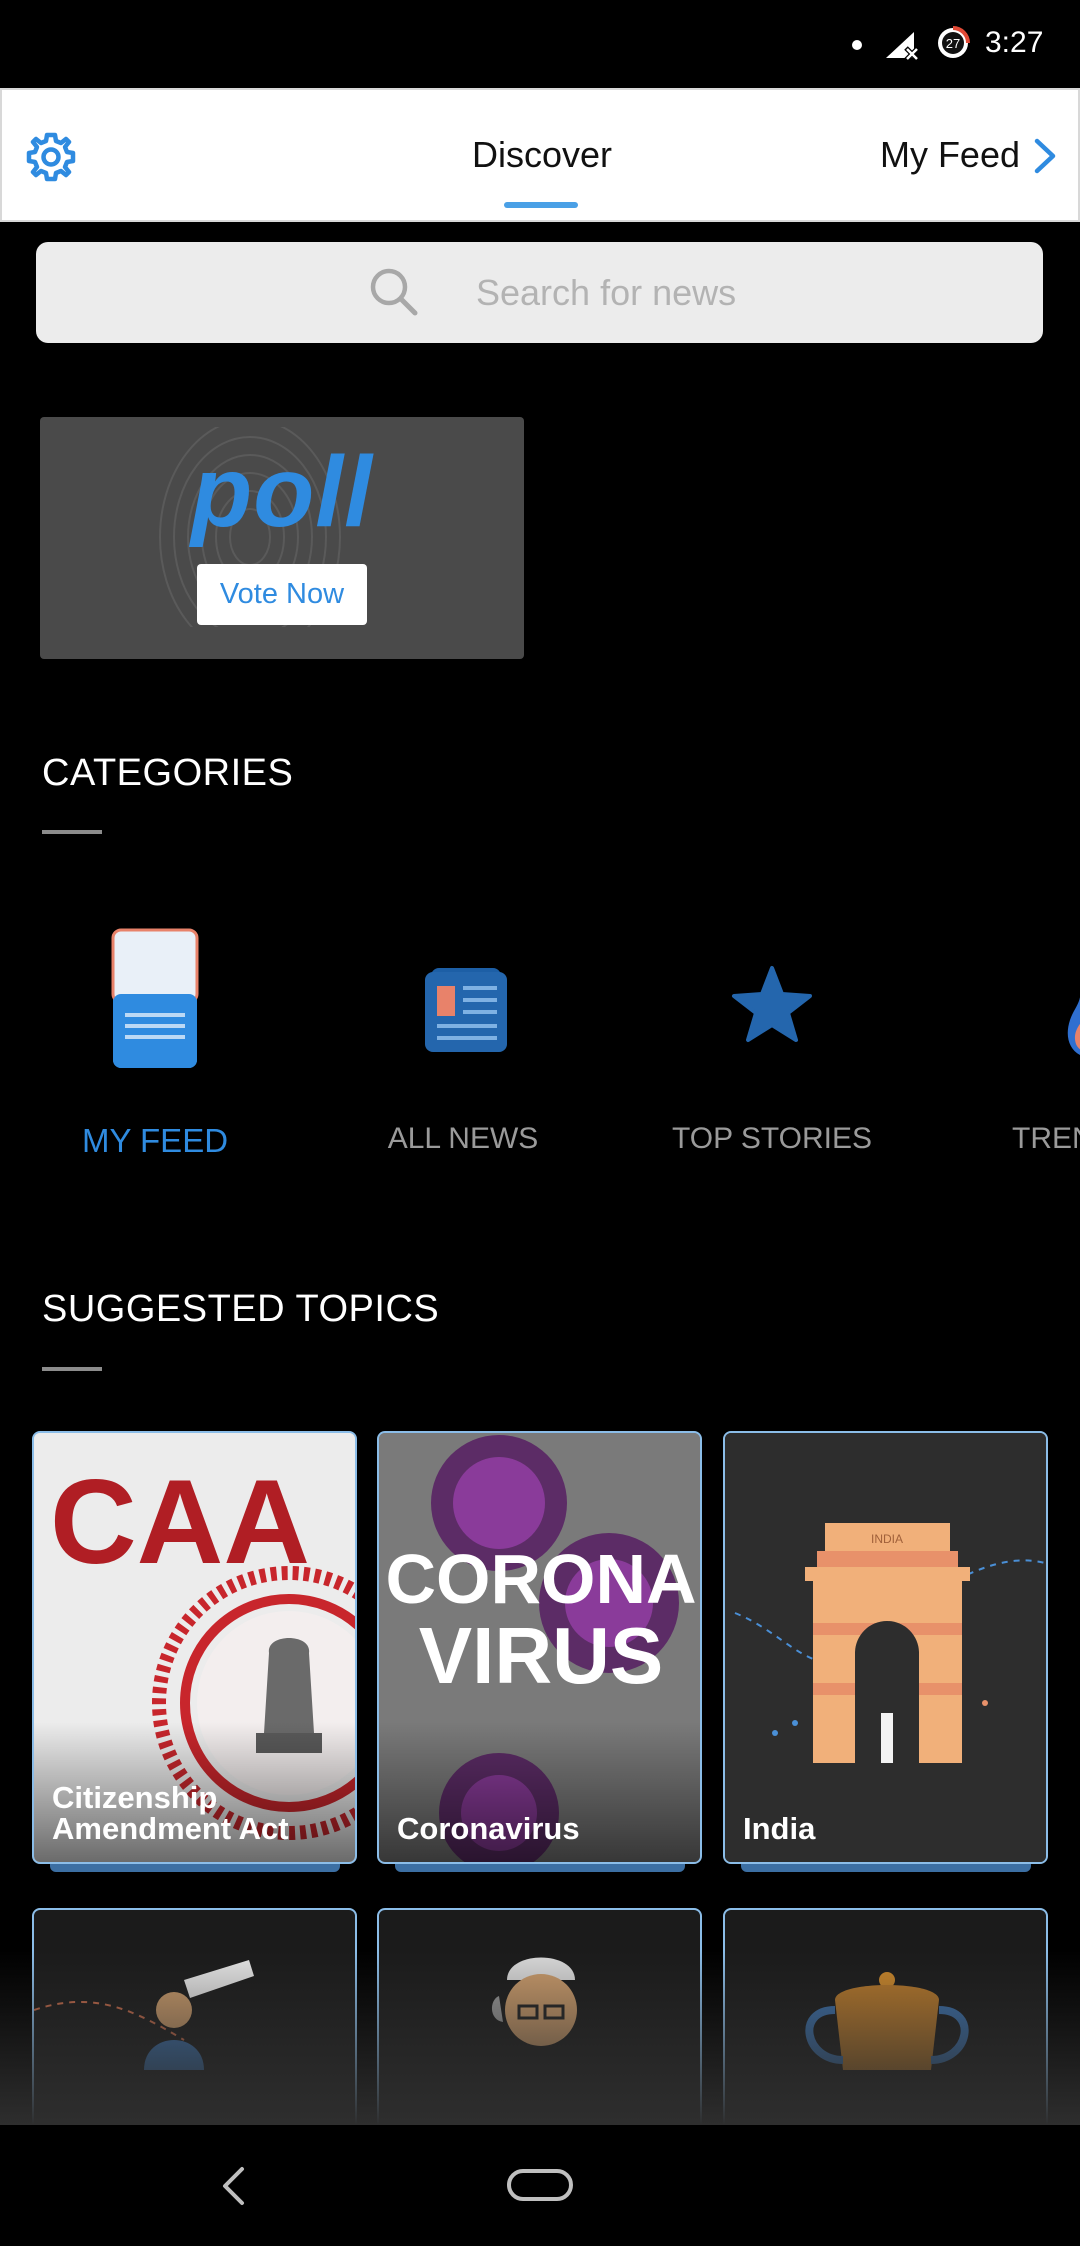 The width and height of the screenshot is (1080, 2246). What do you see at coordinates (540, 1579) in the screenshot?
I see `coronavirus-art-line1: CORONA` at bounding box center [540, 1579].